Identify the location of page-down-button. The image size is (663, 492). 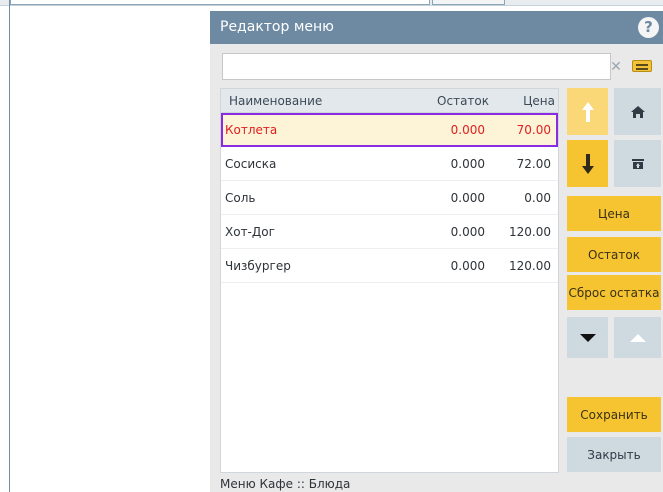
(587, 337).